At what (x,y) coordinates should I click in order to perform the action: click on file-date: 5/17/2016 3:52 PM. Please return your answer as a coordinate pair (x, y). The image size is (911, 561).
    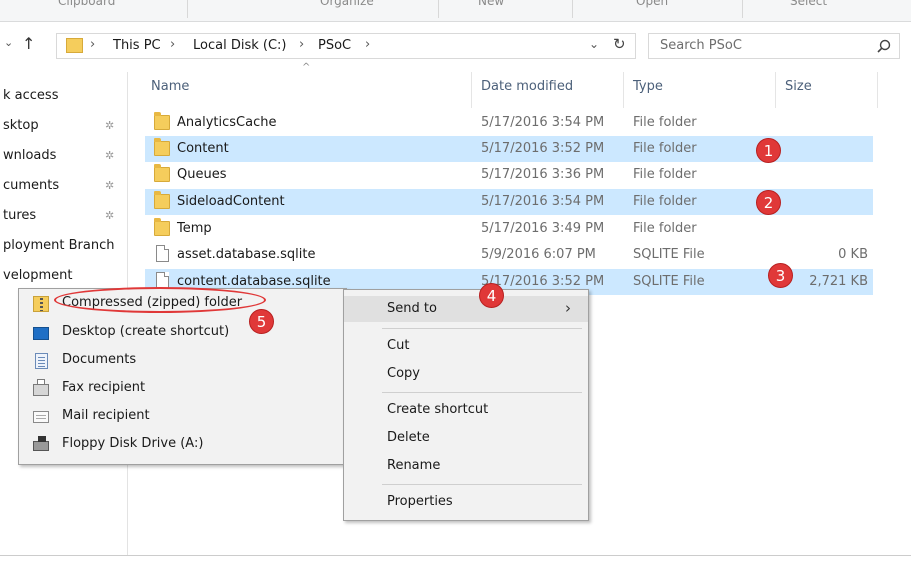
    Looking at the image, I should click on (543, 148).